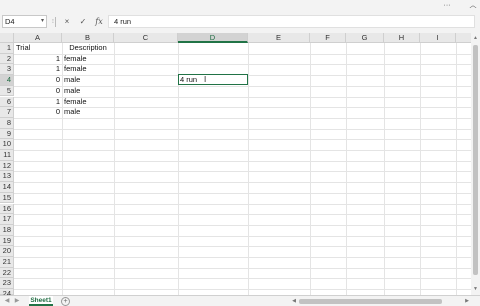  I want to click on scroll-right-icon: ▶, so click(467, 301).